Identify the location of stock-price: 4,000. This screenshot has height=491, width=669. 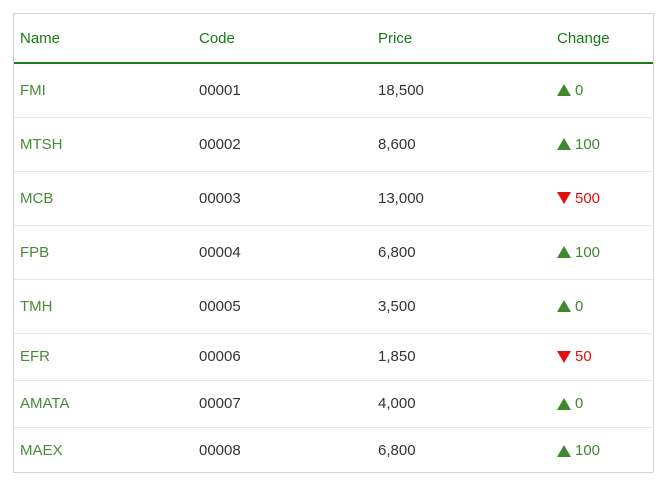
(461, 404).